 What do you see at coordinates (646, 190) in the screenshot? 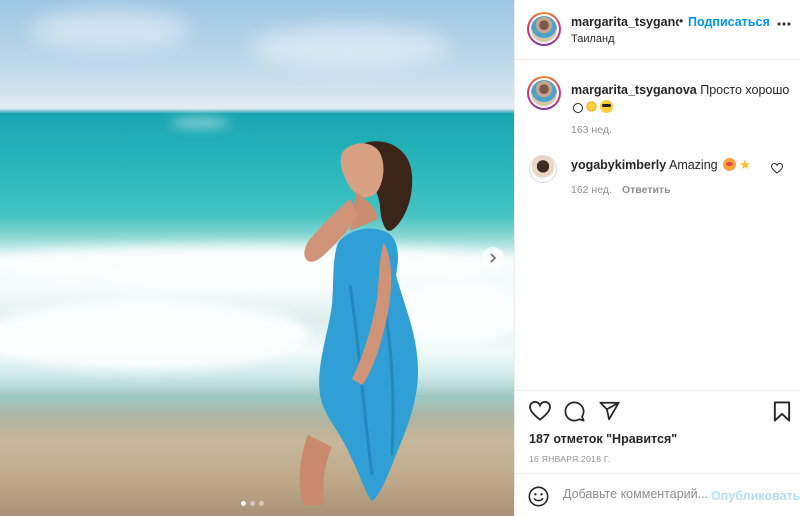
I see `reply-button: Ответить` at bounding box center [646, 190].